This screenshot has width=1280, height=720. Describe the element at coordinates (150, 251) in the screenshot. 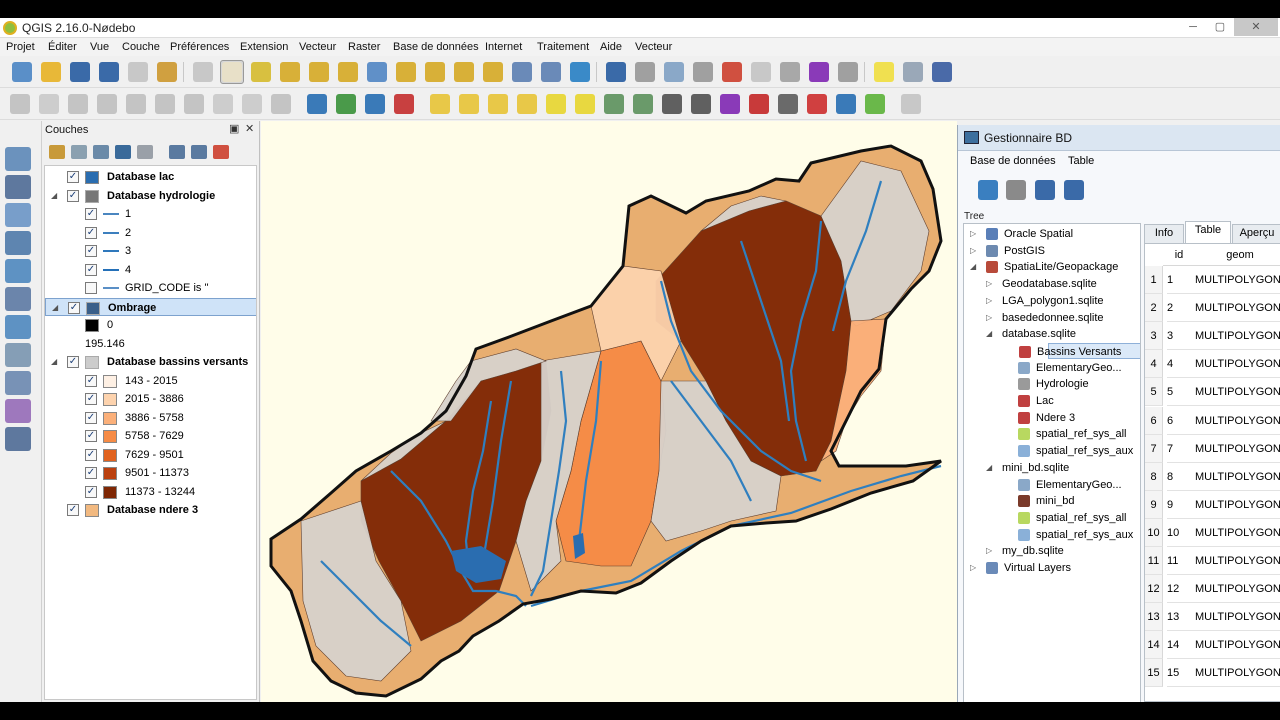

I see `layer-row: ✓ 3` at that location.